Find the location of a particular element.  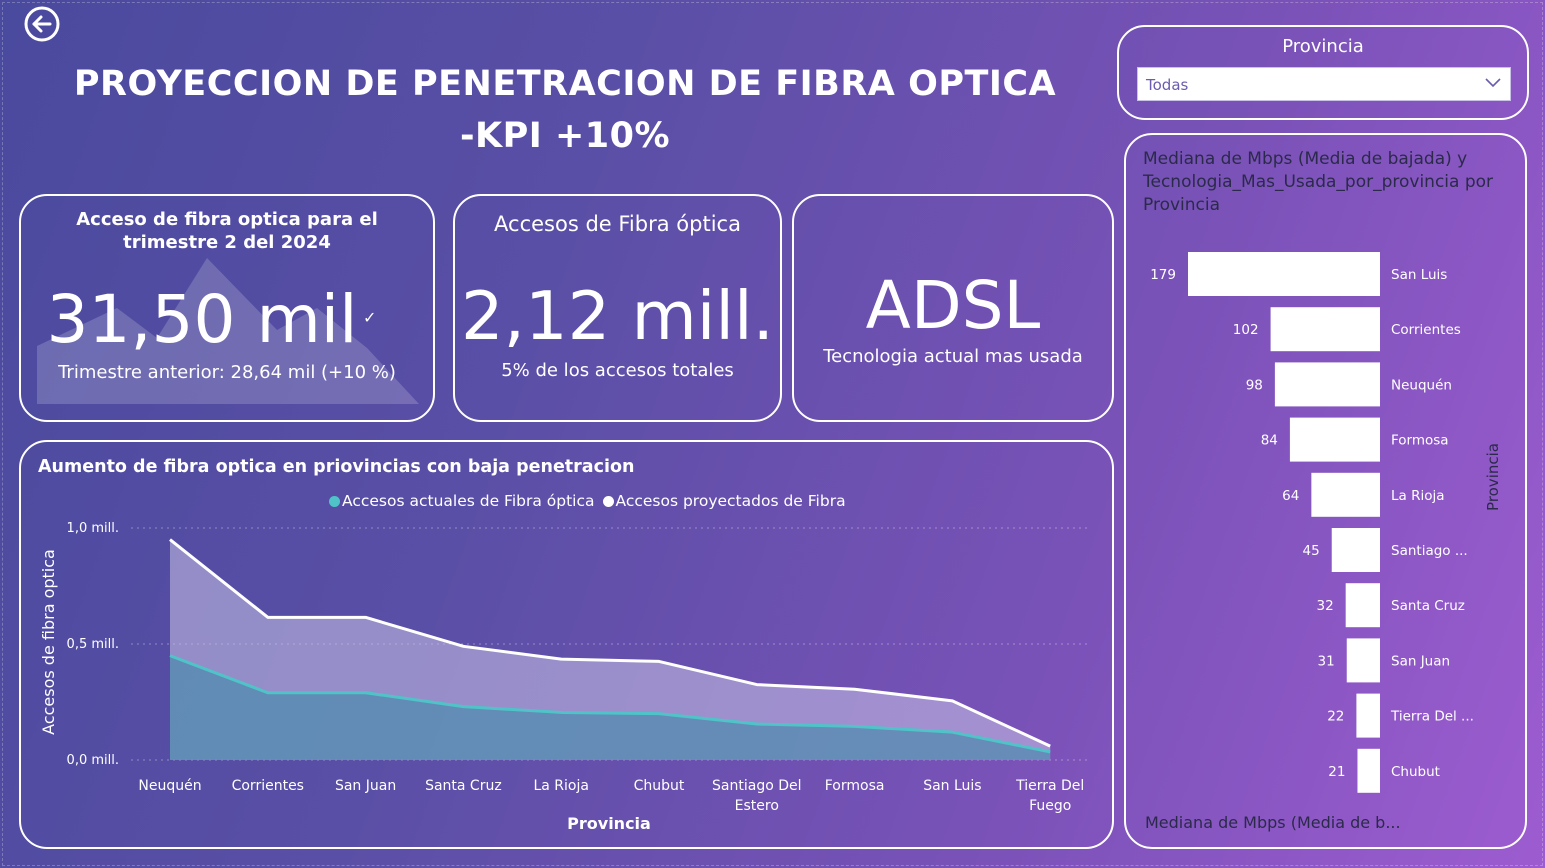

kpi-subtitle: Tecnologia actual mas usada is located at coordinates (953, 356).